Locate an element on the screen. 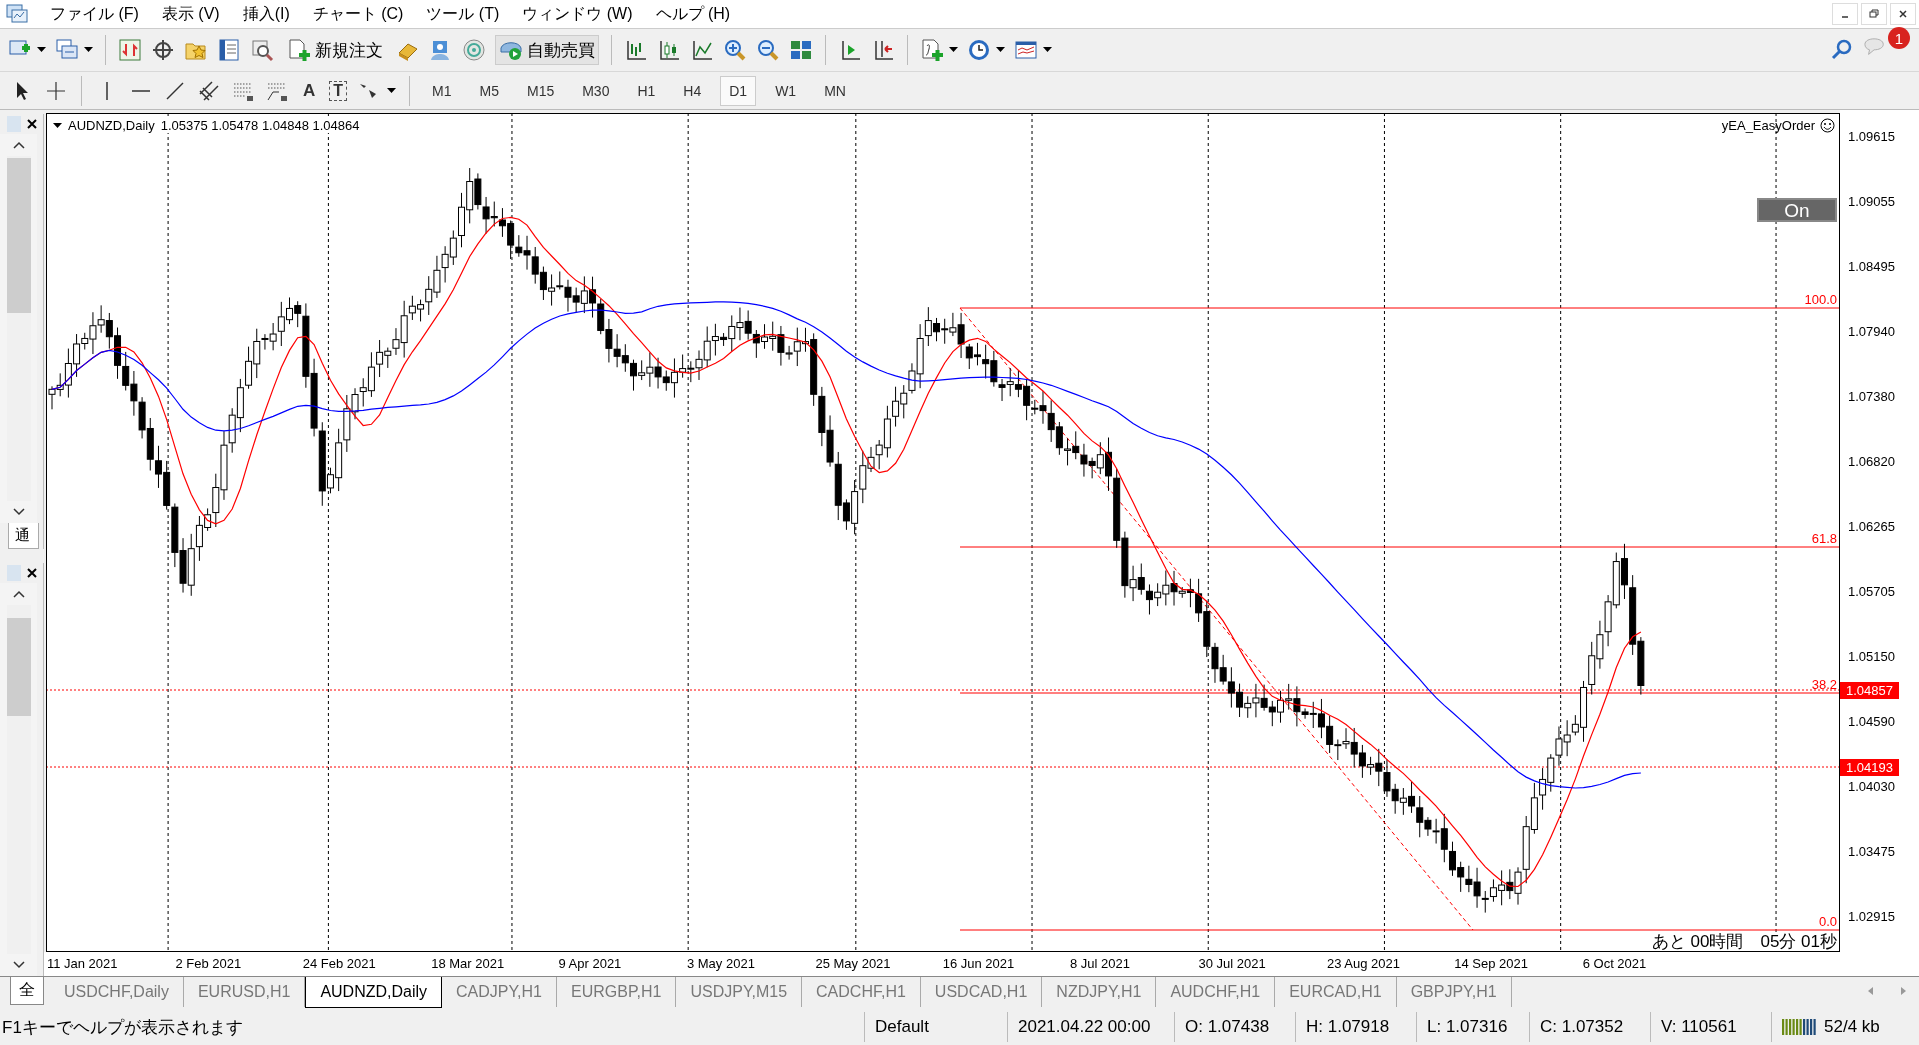  zoom-out-icon is located at coordinates (768, 50).